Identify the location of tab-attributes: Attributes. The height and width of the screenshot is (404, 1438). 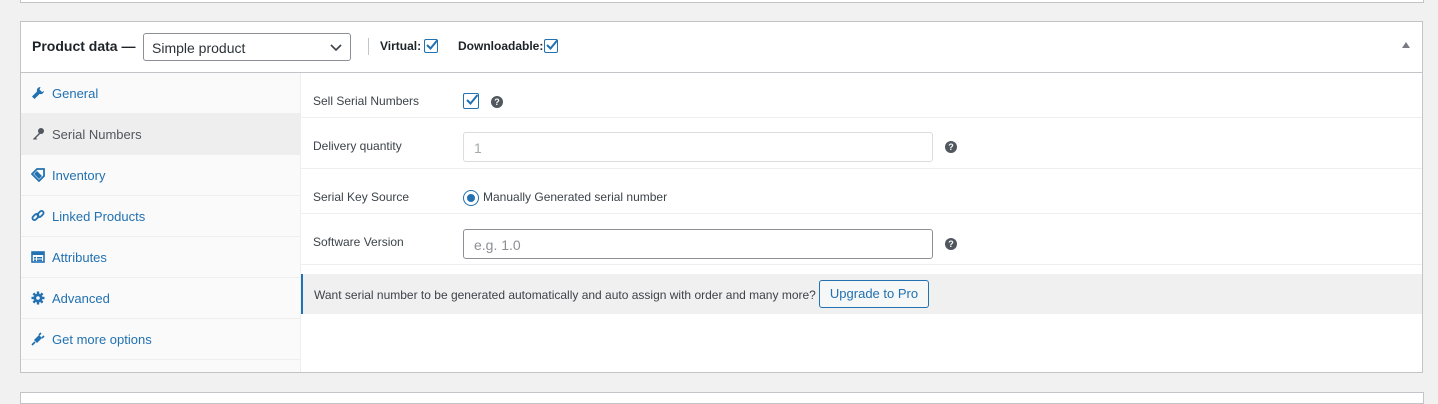
(160, 257).